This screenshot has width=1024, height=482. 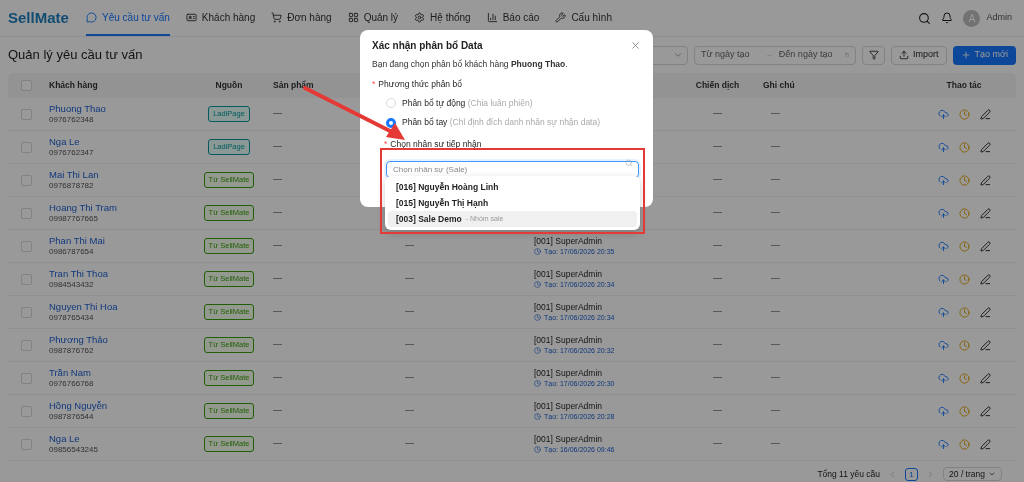 What do you see at coordinates (513, 18) in the screenshot?
I see `nav-tab: Báo cáo` at bounding box center [513, 18].